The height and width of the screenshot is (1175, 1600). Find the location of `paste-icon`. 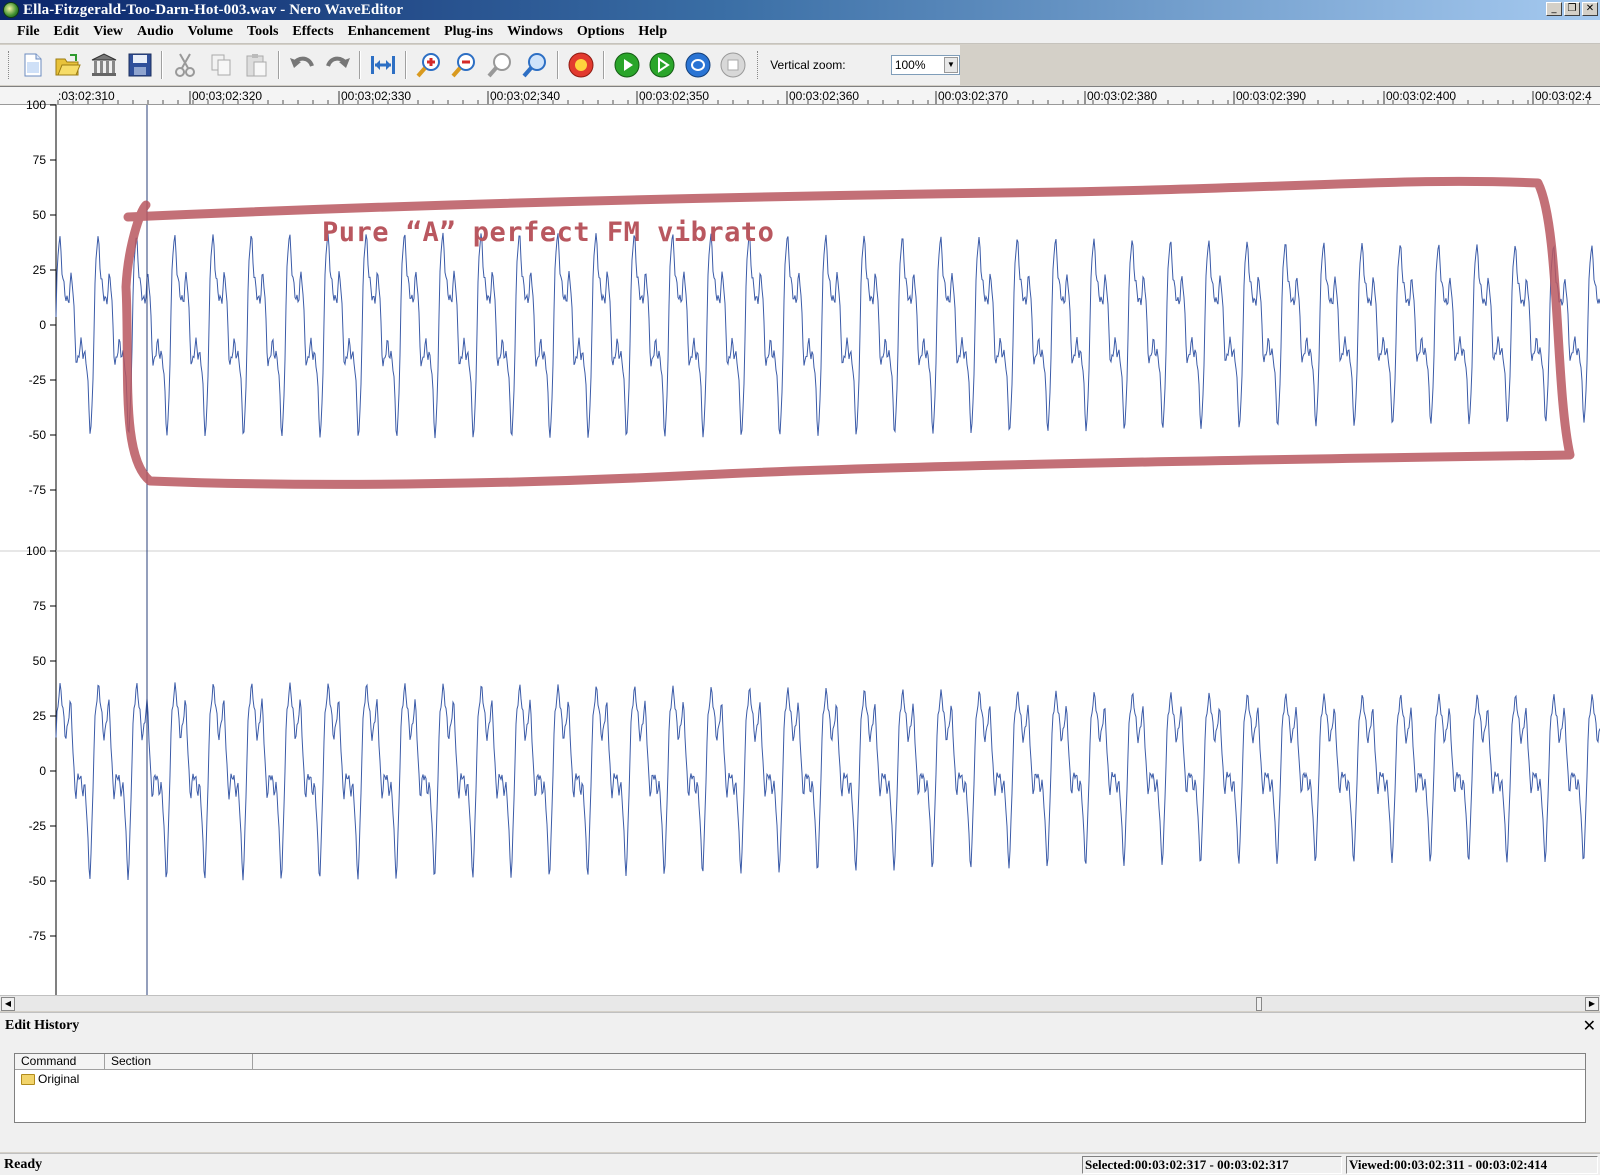

paste-icon is located at coordinates (256, 65).